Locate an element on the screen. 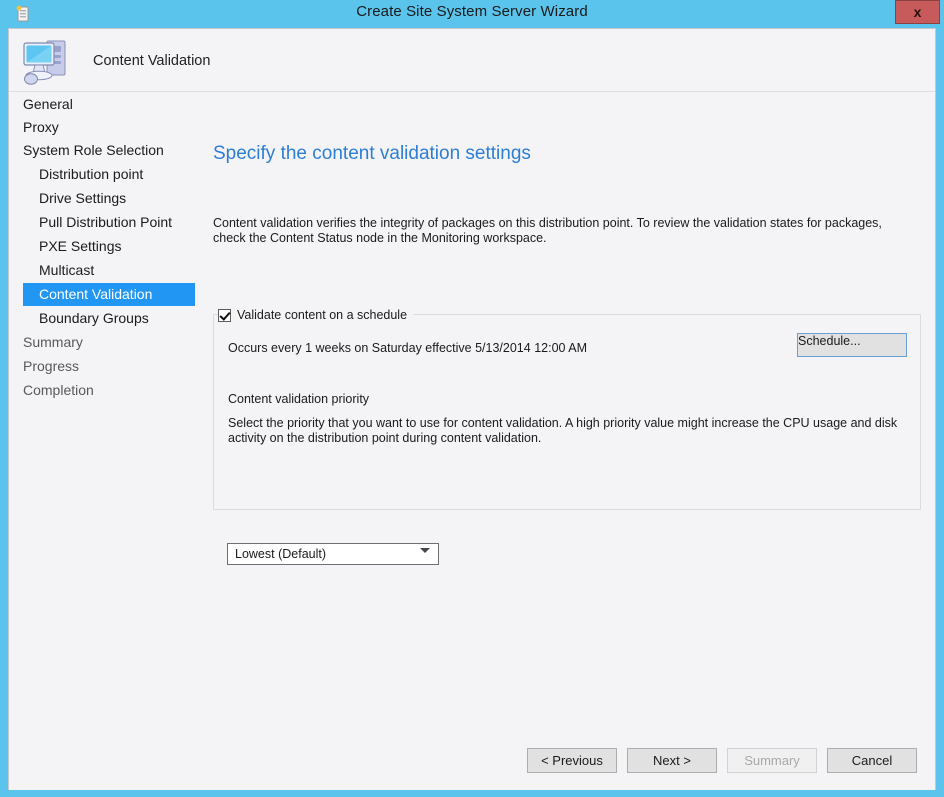 This screenshot has width=944, height=797. sidebar-item-drive-settings: Drive Settings is located at coordinates (82, 198).